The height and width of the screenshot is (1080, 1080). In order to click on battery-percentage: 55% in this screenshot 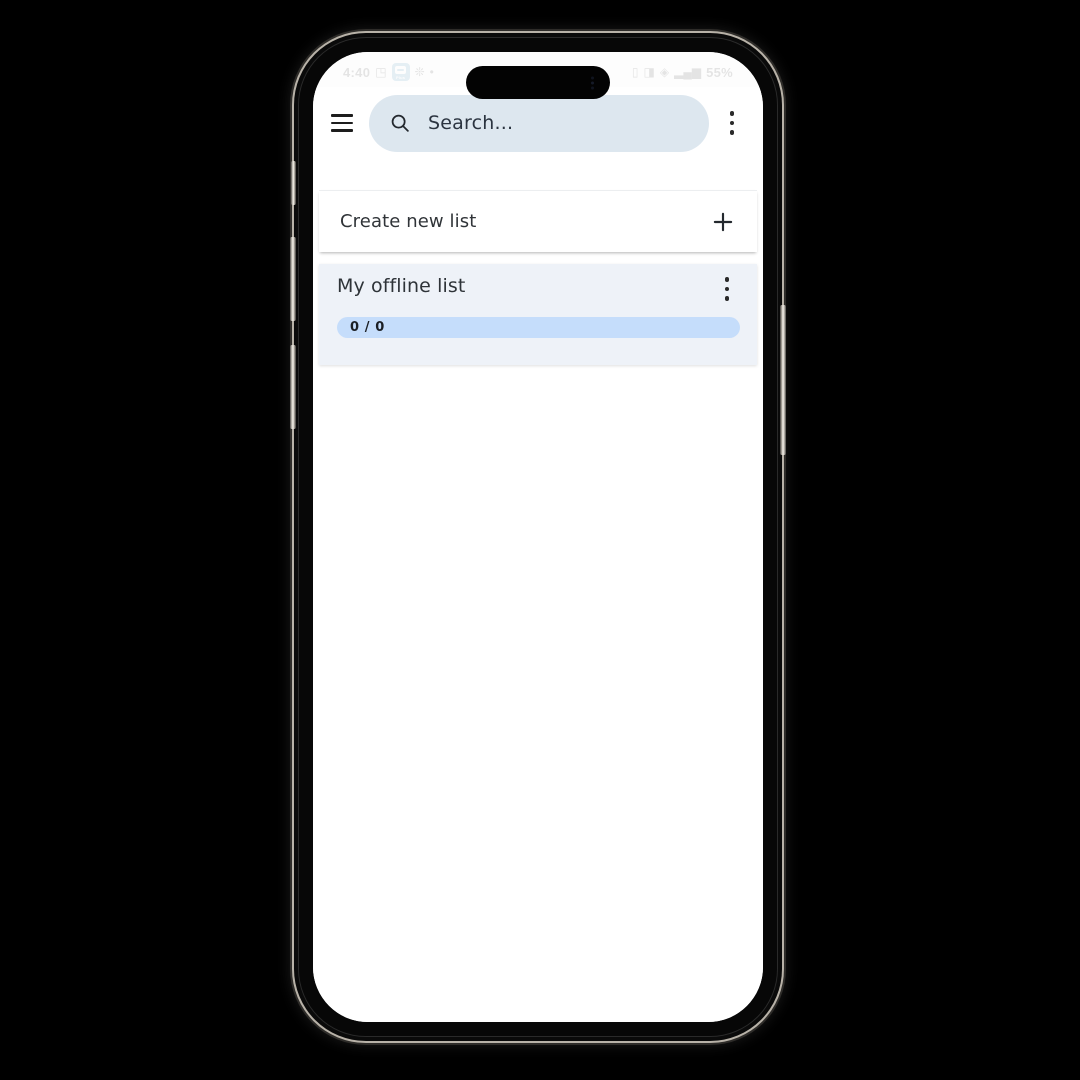, I will do `click(719, 72)`.